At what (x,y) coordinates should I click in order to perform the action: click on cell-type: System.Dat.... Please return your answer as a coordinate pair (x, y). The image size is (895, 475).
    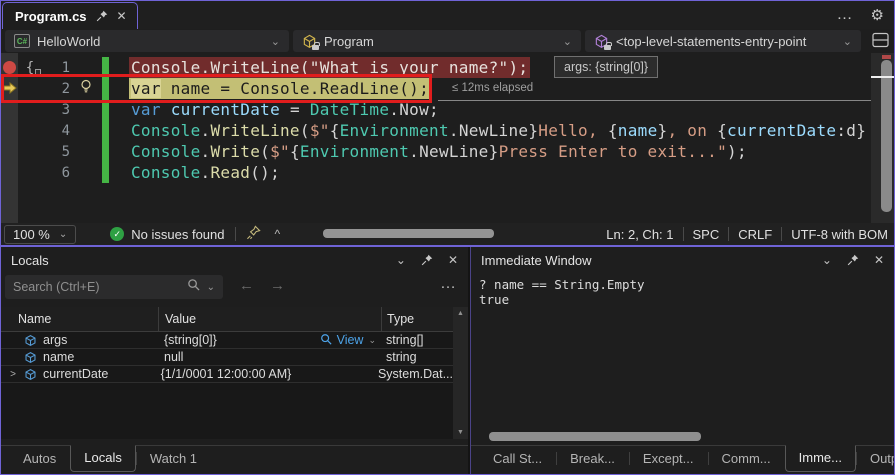
    Looking at the image, I should click on (415, 374).